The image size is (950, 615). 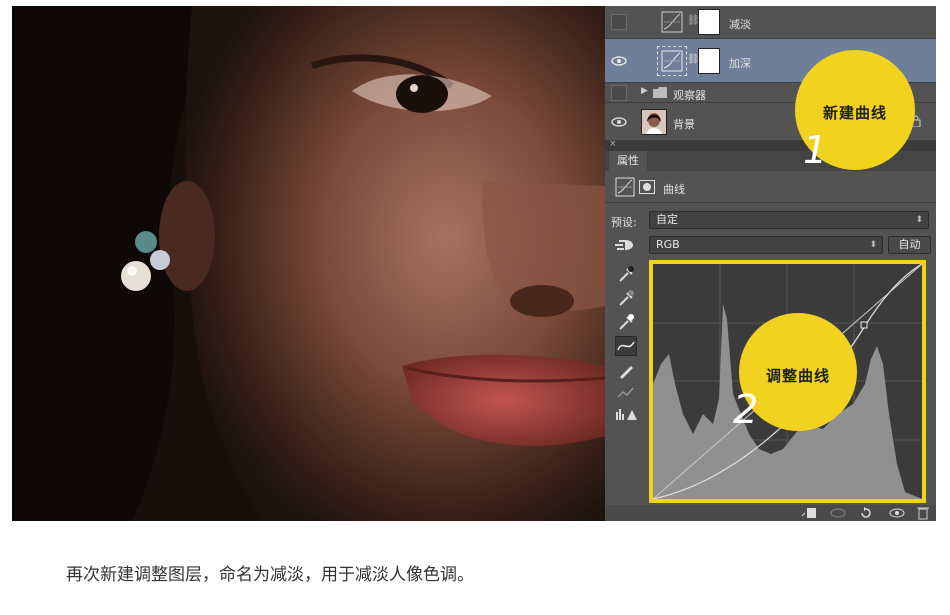 What do you see at coordinates (815, 150) in the screenshot?
I see `annotation-number: 1` at bounding box center [815, 150].